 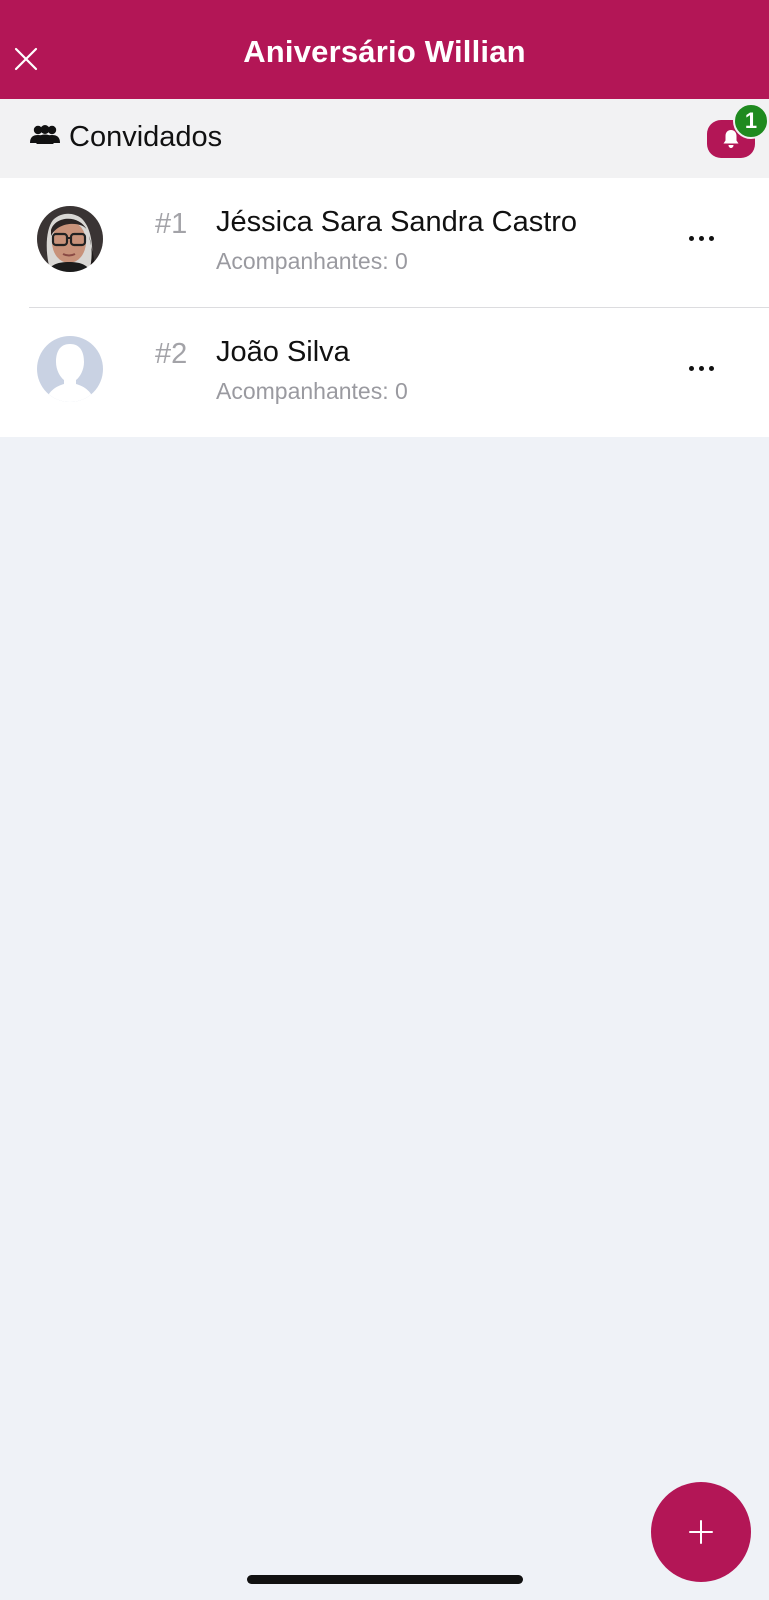 What do you see at coordinates (384, 372) in the screenshot?
I see `guest-list-item: #2 João Silva Acompanhantes: 0` at bounding box center [384, 372].